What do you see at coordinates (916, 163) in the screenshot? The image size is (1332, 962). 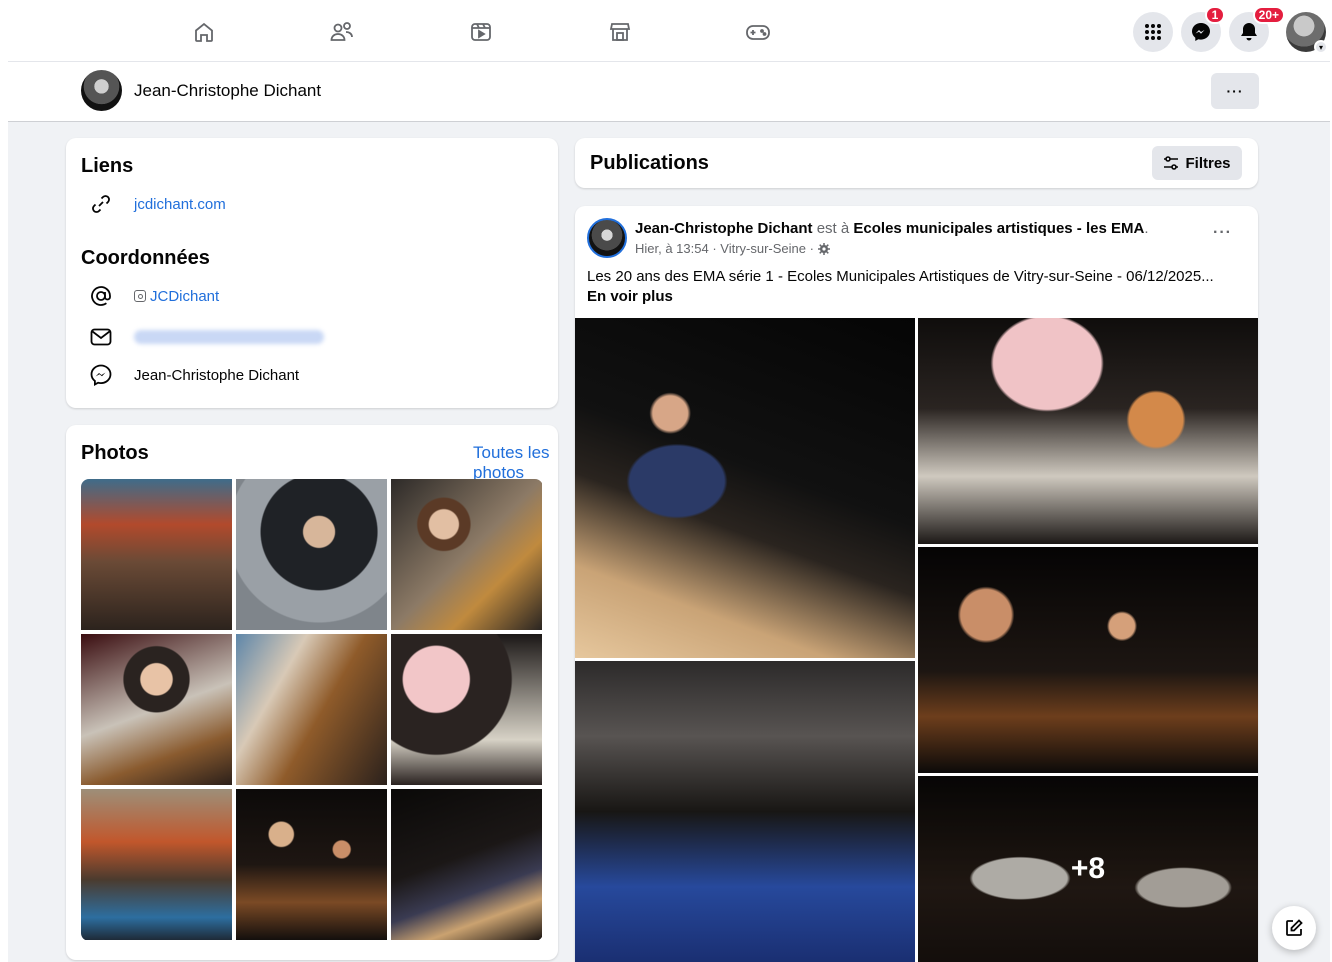 I see `publications-header: Publications Filtres` at bounding box center [916, 163].